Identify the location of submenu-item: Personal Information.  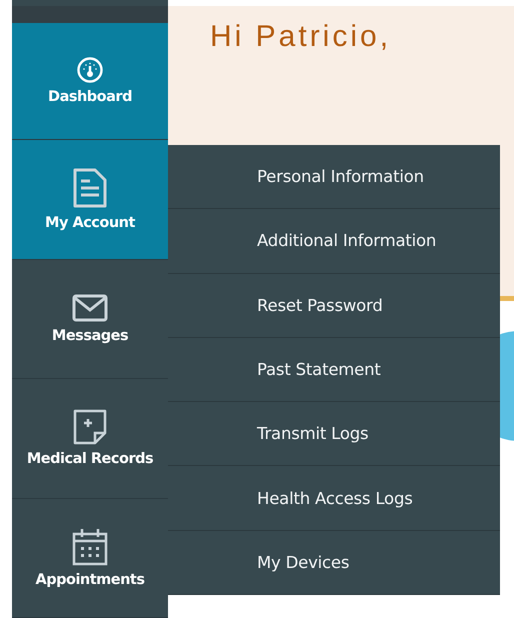
(334, 177).